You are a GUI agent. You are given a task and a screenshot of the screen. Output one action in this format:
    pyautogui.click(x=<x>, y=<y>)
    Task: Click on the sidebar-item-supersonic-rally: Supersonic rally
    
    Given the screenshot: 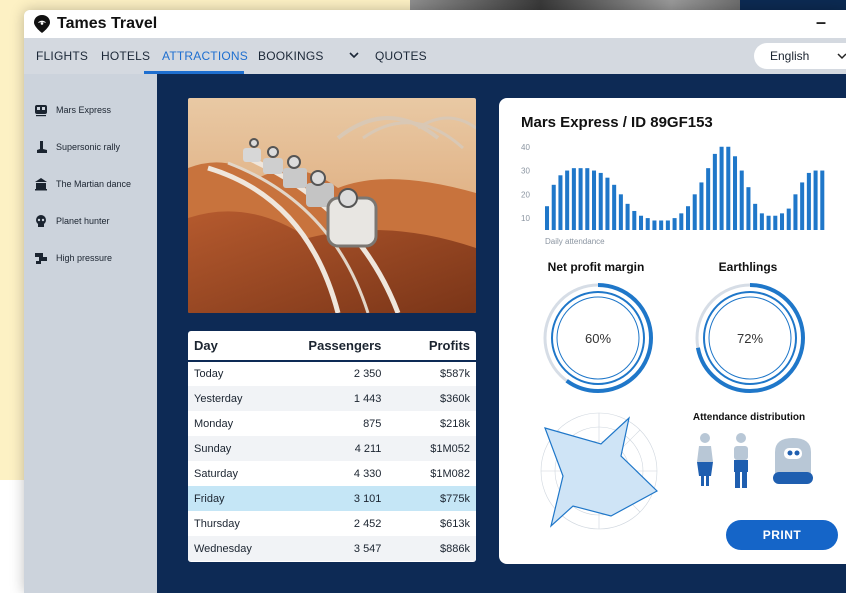 What is the action you would take?
    pyautogui.click(x=93, y=147)
    